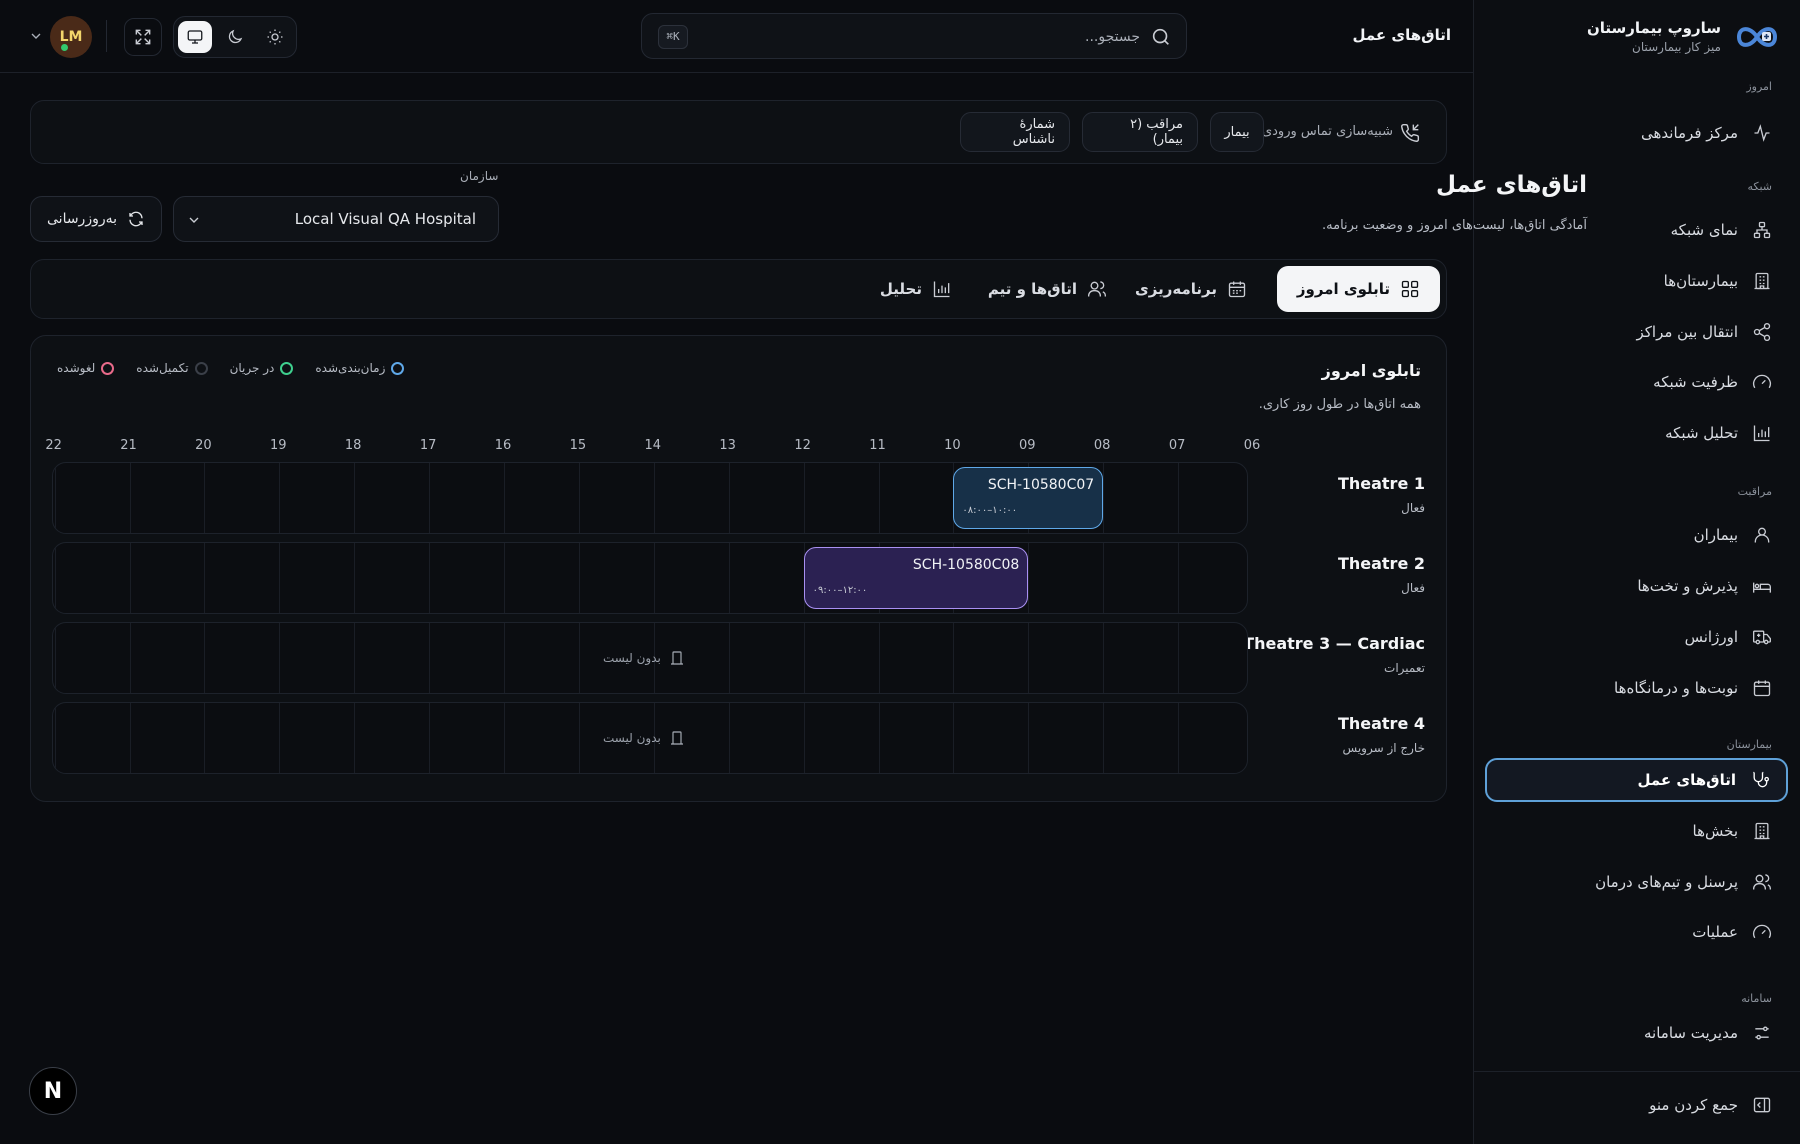 This screenshot has width=1800, height=1144. I want to click on sidebar-item-label: اورژانس, so click(1711, 637).